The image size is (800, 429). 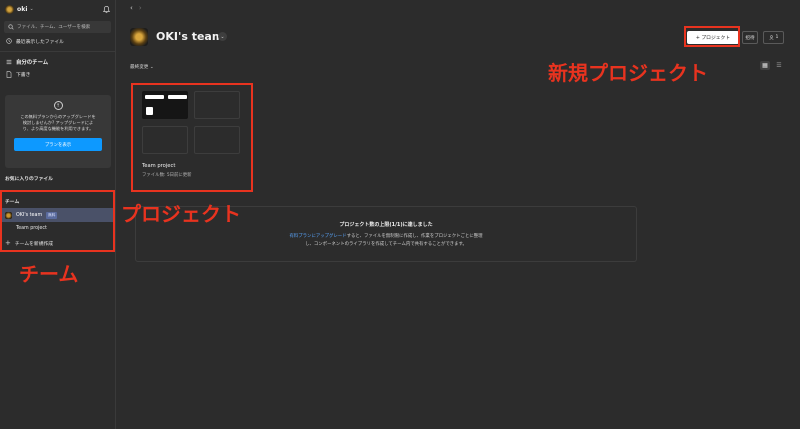 I want to click on team-avatar, so click(x=139, y=37).